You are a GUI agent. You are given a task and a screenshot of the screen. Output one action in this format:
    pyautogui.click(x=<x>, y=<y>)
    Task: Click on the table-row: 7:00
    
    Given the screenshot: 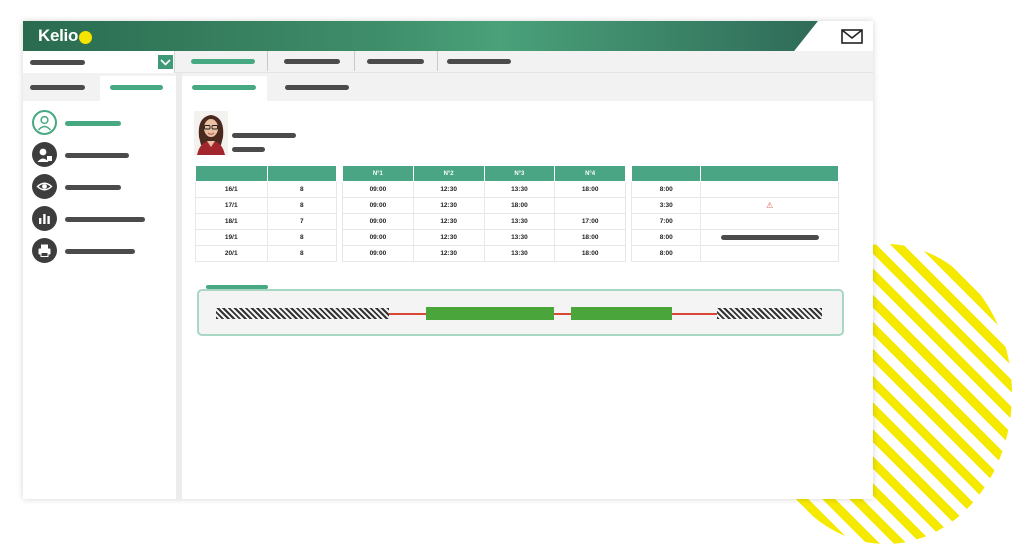 What is the action you would take?
    pyautogui.click(x=734, y=221)
    